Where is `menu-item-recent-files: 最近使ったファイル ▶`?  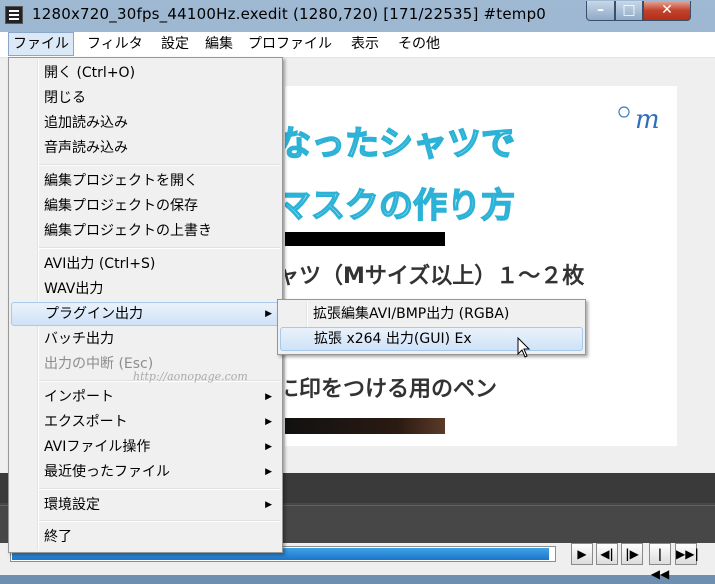
menu-item-recent-files: 最近使ったファイル ▶ is located at coordinates (145, 472).